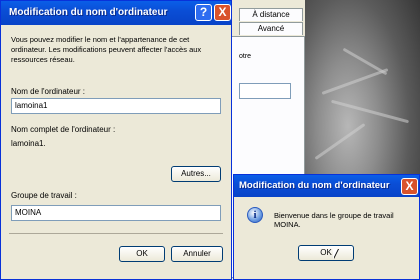 This screenshot has width=420, height=280. Describe the element at coordinates (335, 254) in the screenshot. I see `mouse-cursor-icon` at that location.